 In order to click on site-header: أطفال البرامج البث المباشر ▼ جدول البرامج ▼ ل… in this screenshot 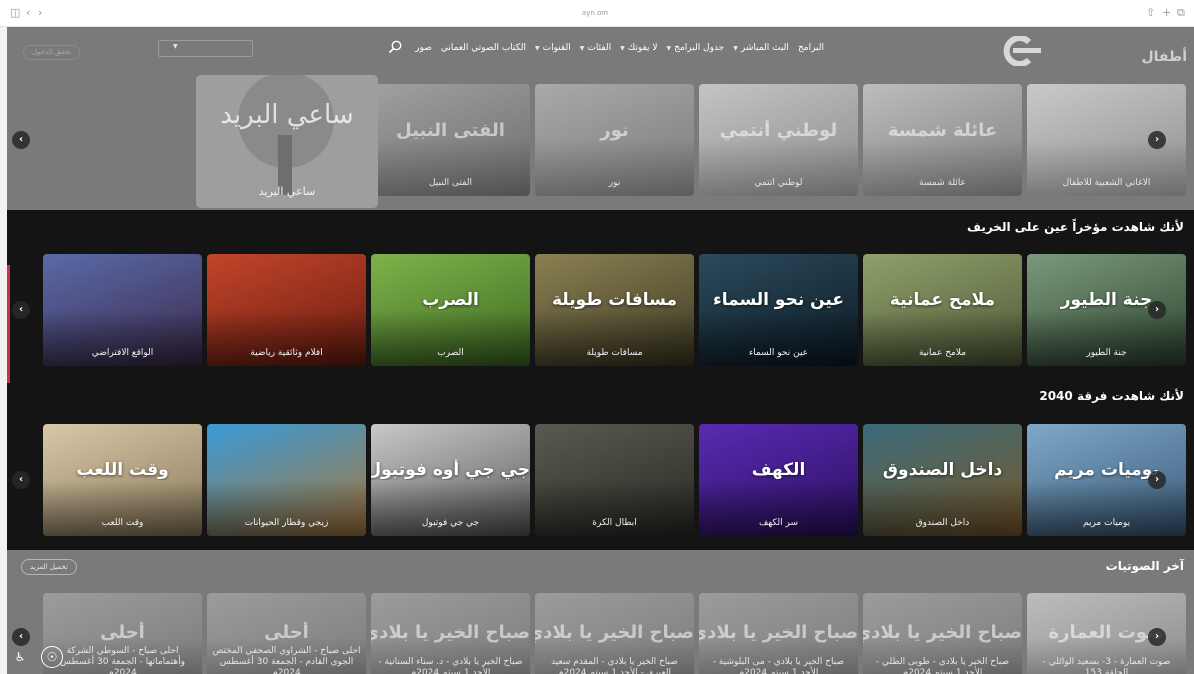, I will do `click(600, 55)`.